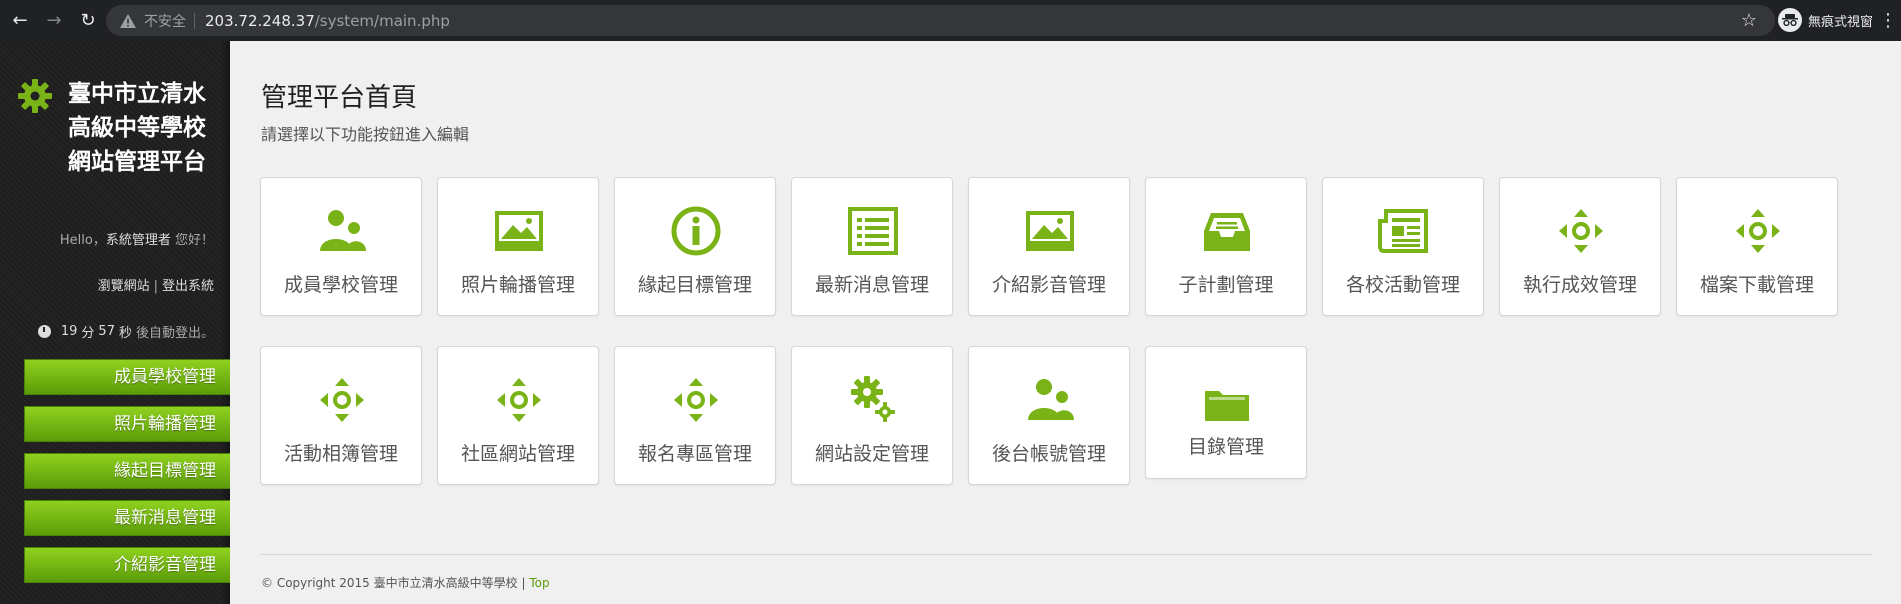  What do you see at coordinates (127, 518) in the screenshot?
I see `sidebar-item-news: 最新消息管理` at bounding box center [127, 518].